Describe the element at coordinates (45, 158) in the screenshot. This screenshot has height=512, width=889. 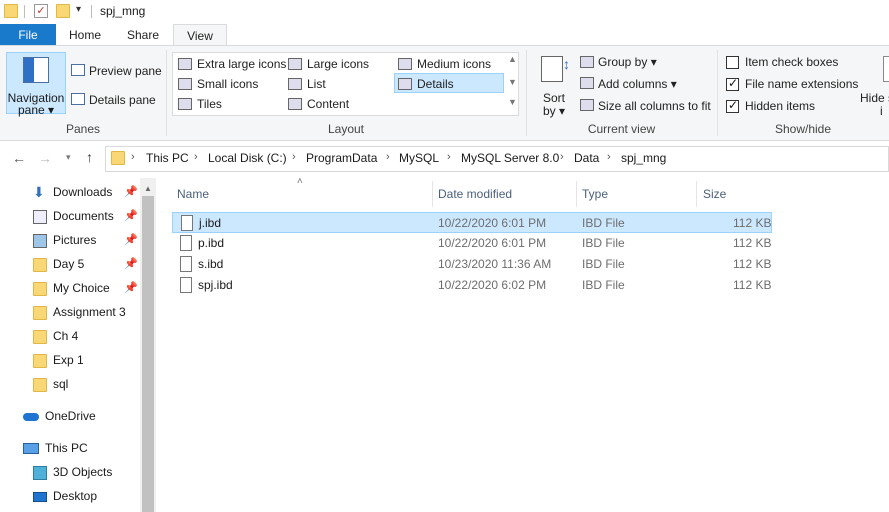
I see `forward-arrow-icon: →` at that location.